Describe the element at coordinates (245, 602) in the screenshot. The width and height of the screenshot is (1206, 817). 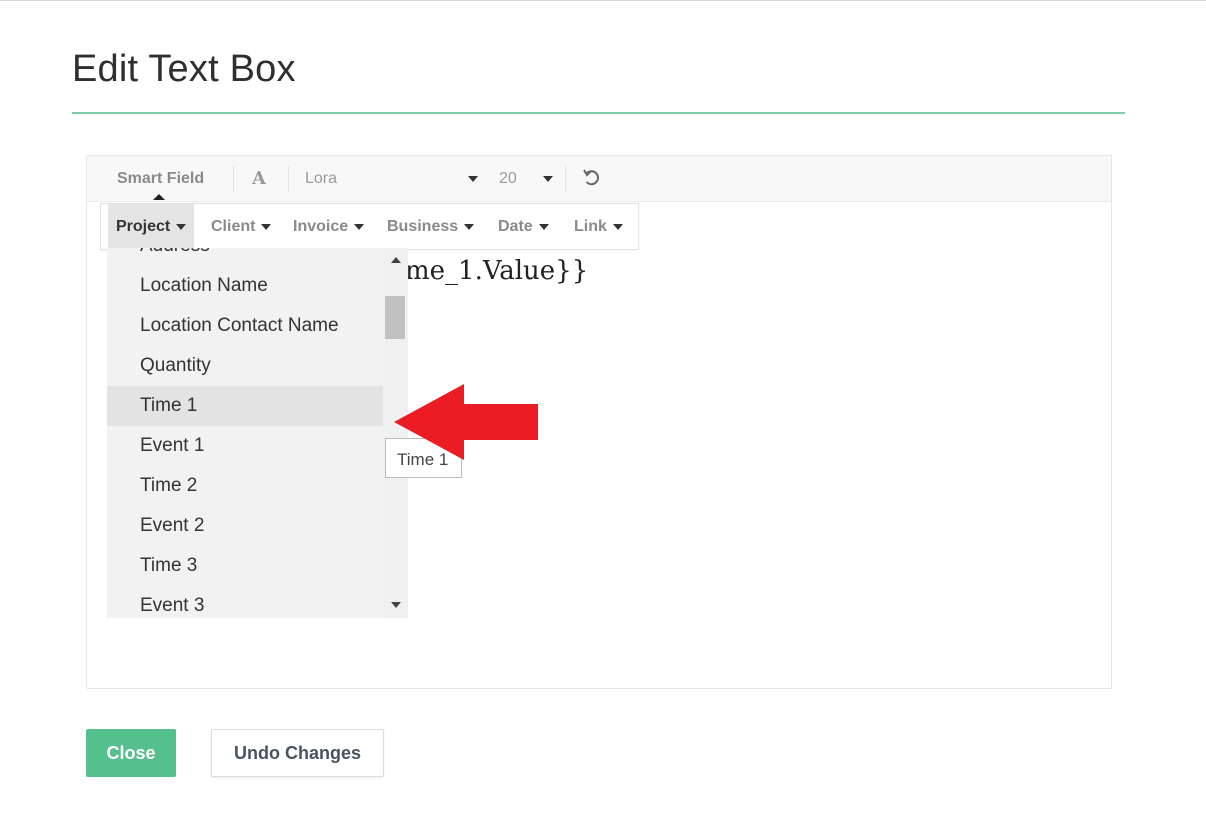
I see `list-item: Event 3` at that location.